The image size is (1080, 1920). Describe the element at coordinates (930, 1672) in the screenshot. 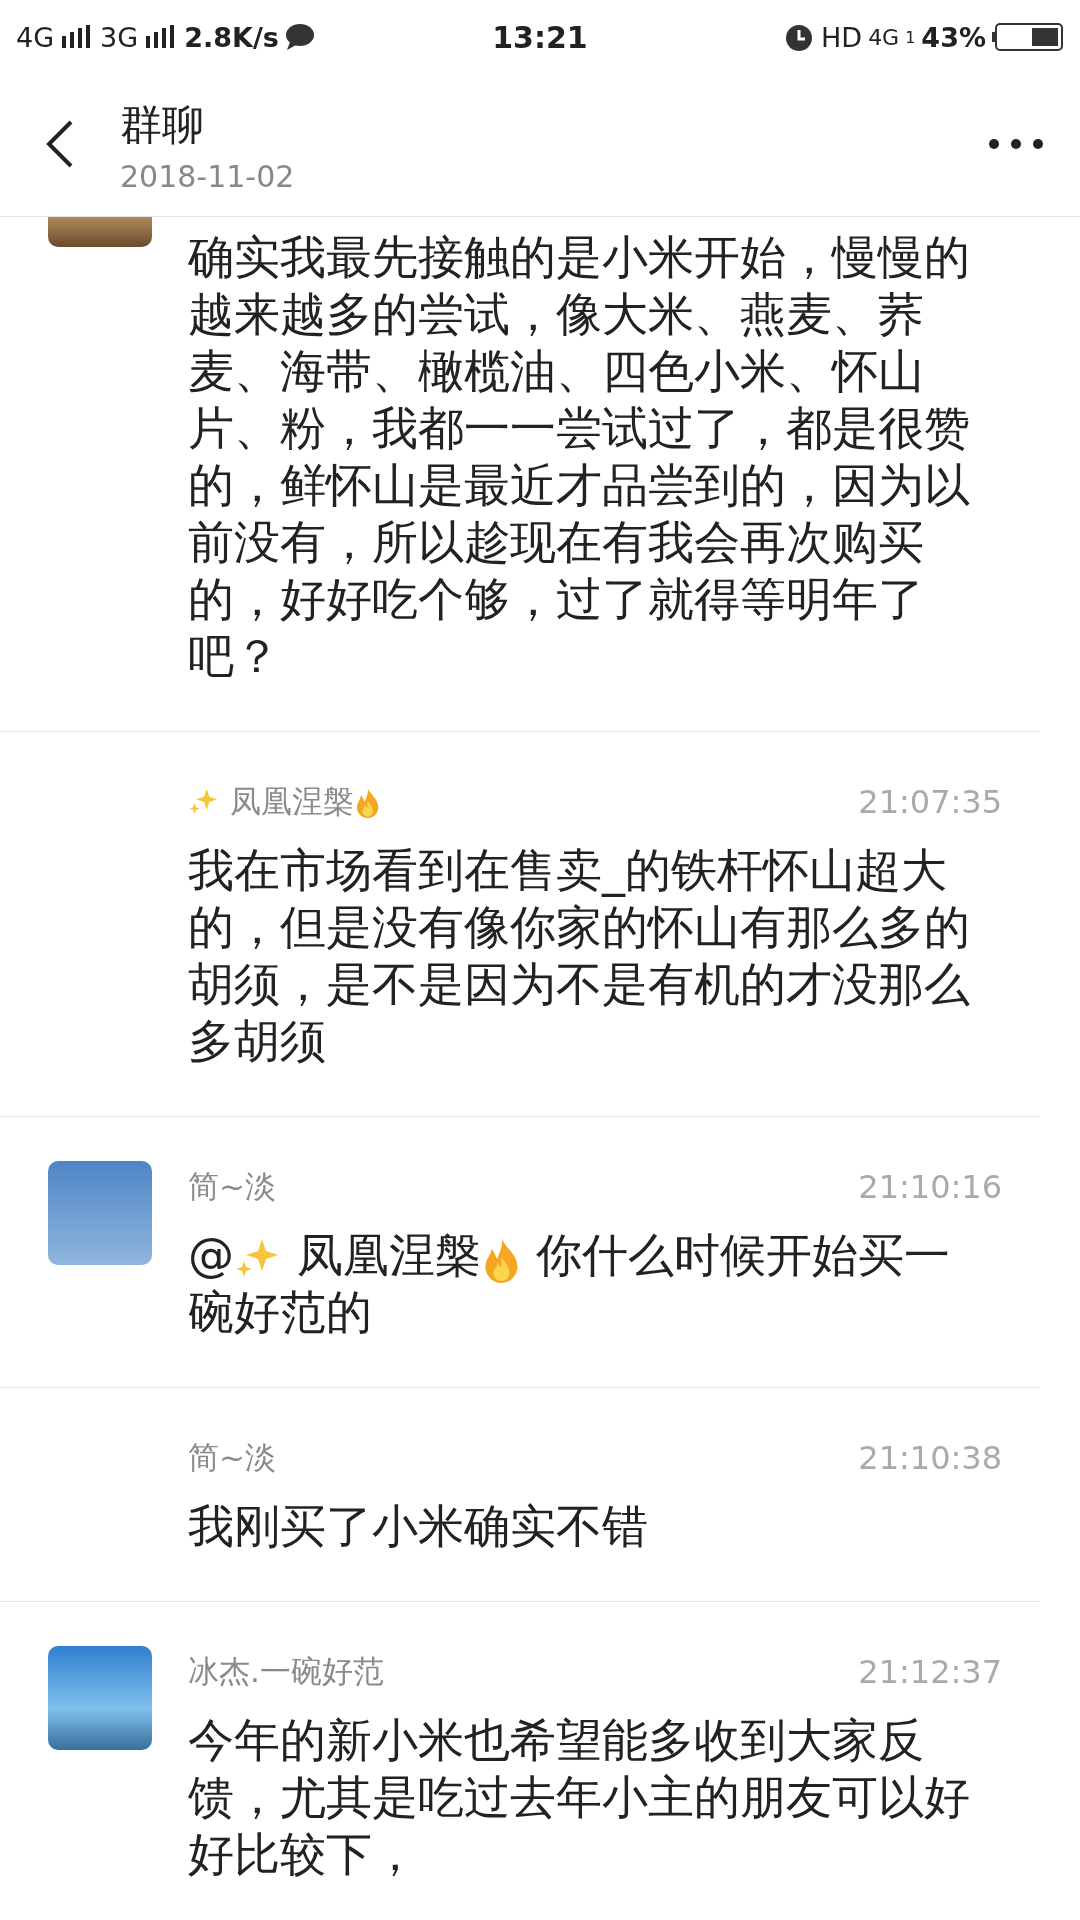

I see `message-time: 21:12:37` at that location.